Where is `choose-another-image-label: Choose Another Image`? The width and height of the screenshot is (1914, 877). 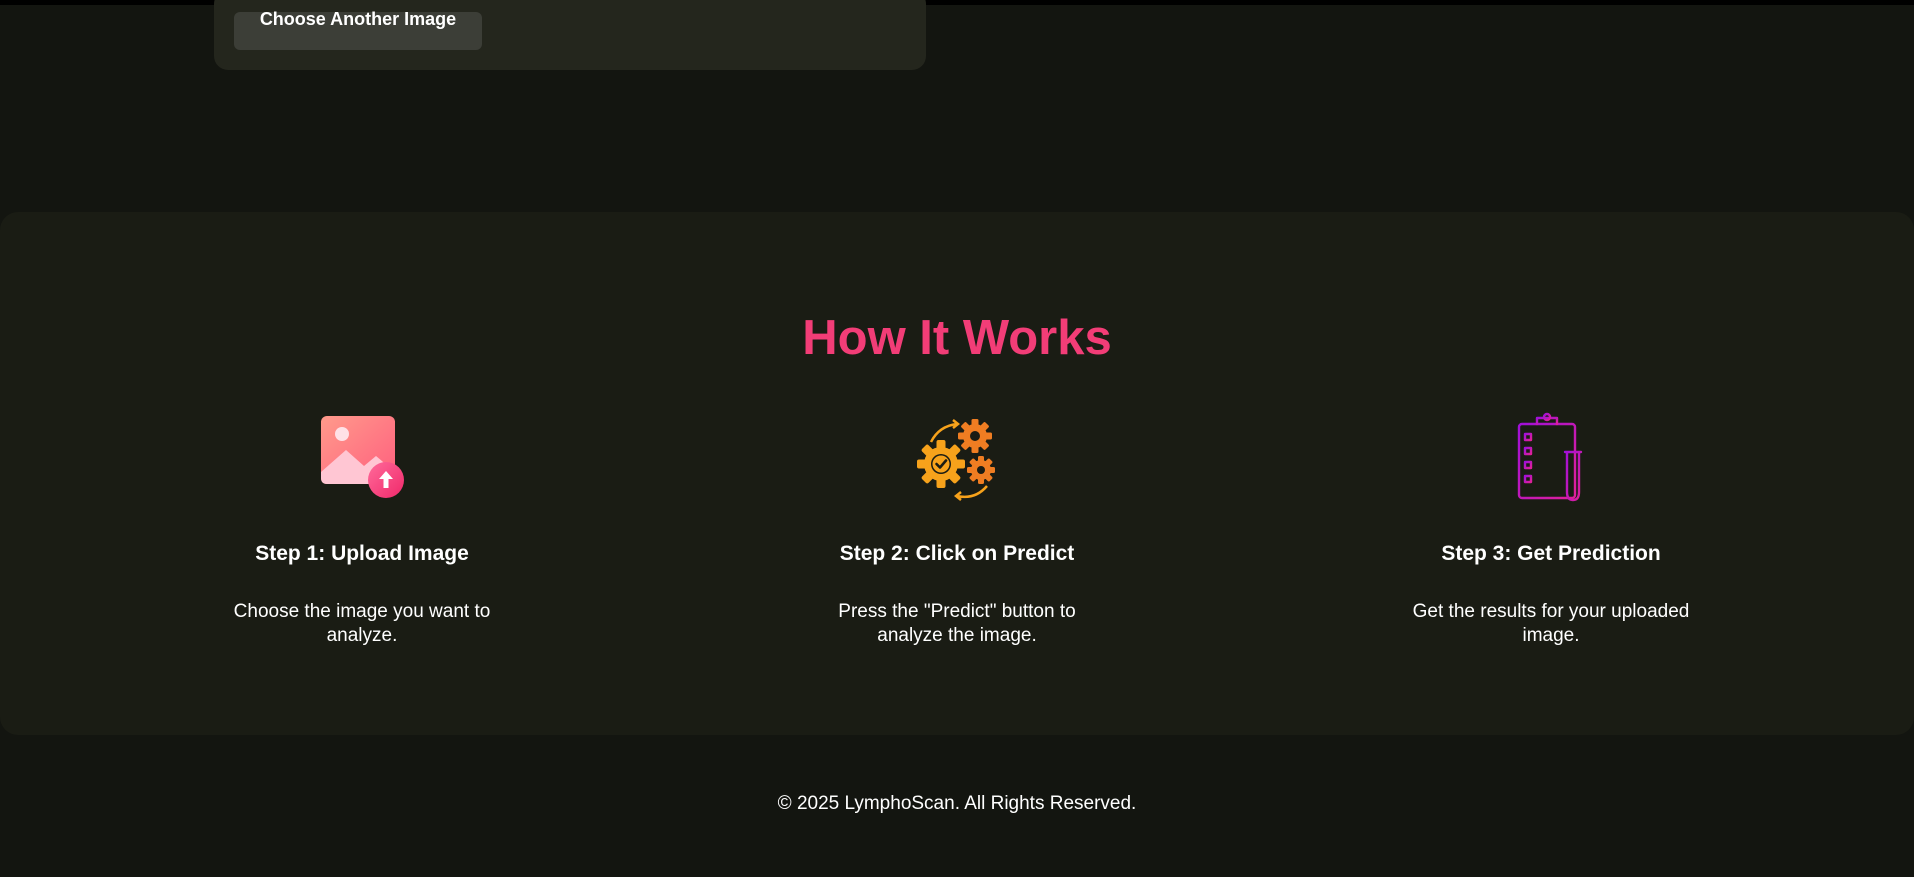
choose-another-image-label: Choose Another Image is located at coordinates (358, 19).